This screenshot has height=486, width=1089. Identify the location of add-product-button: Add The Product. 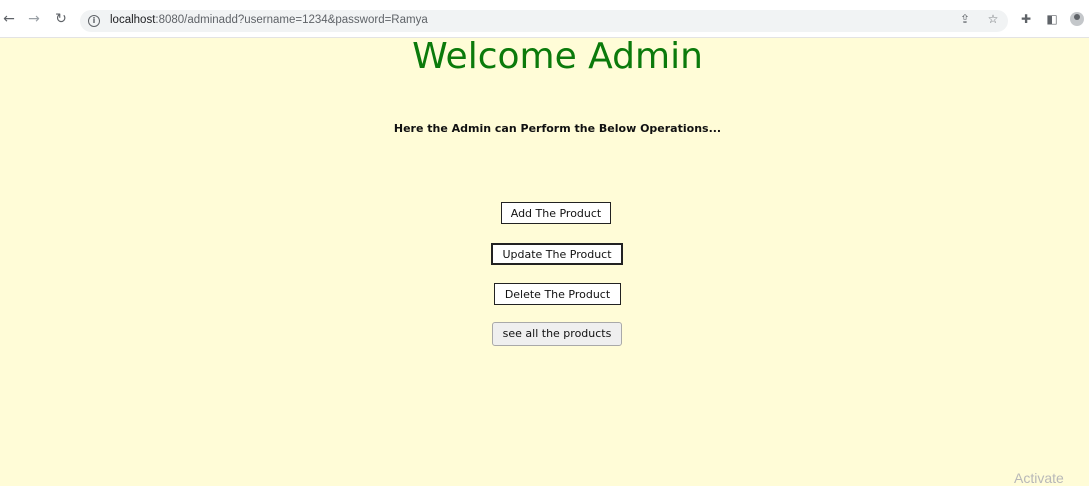
(556, 213).